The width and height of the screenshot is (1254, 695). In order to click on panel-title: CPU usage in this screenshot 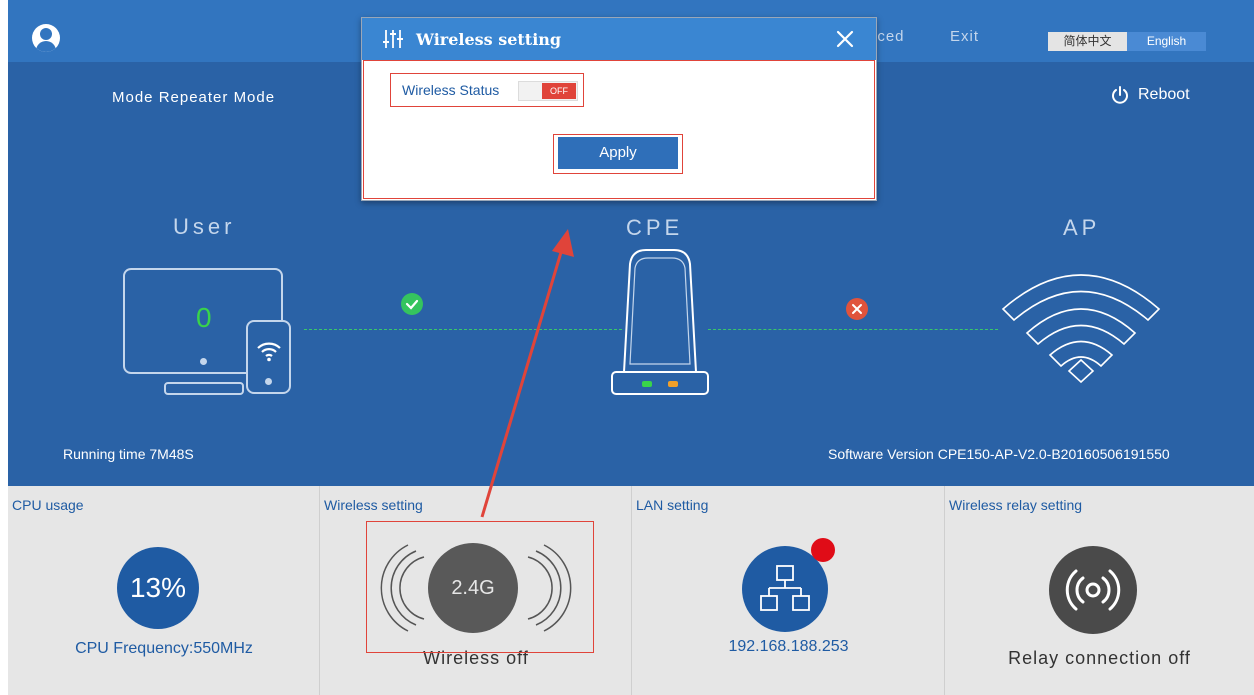, I will do `click(48, 505)`.